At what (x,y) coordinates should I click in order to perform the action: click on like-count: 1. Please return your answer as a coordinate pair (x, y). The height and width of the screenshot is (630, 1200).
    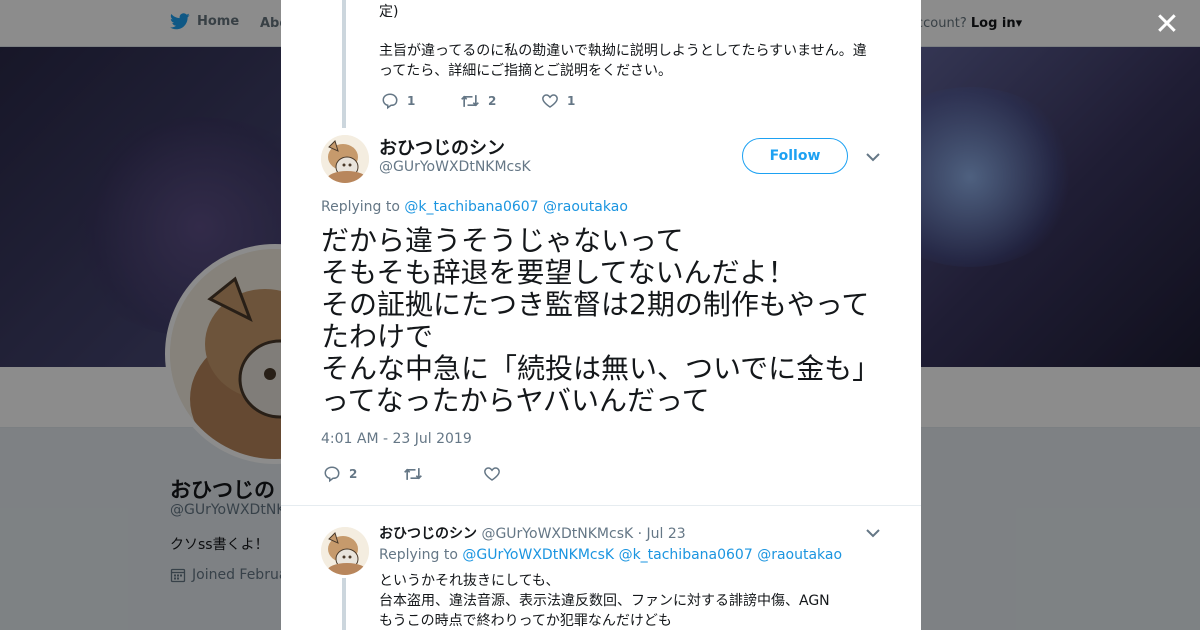
    Looking at the image, I should click on (571, 101).